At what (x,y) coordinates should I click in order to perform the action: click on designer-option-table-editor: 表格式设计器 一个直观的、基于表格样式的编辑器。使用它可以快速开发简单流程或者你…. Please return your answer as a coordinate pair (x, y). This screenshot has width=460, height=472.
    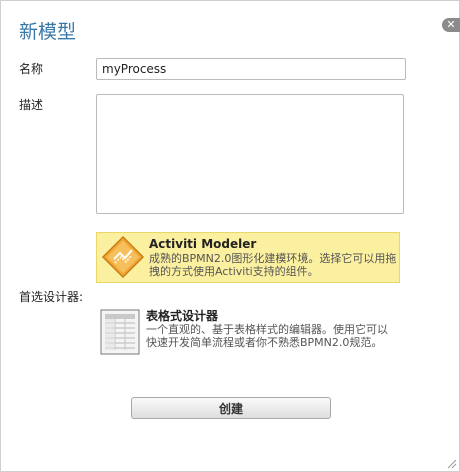
    Looking at the image, I should click on (248, 337).